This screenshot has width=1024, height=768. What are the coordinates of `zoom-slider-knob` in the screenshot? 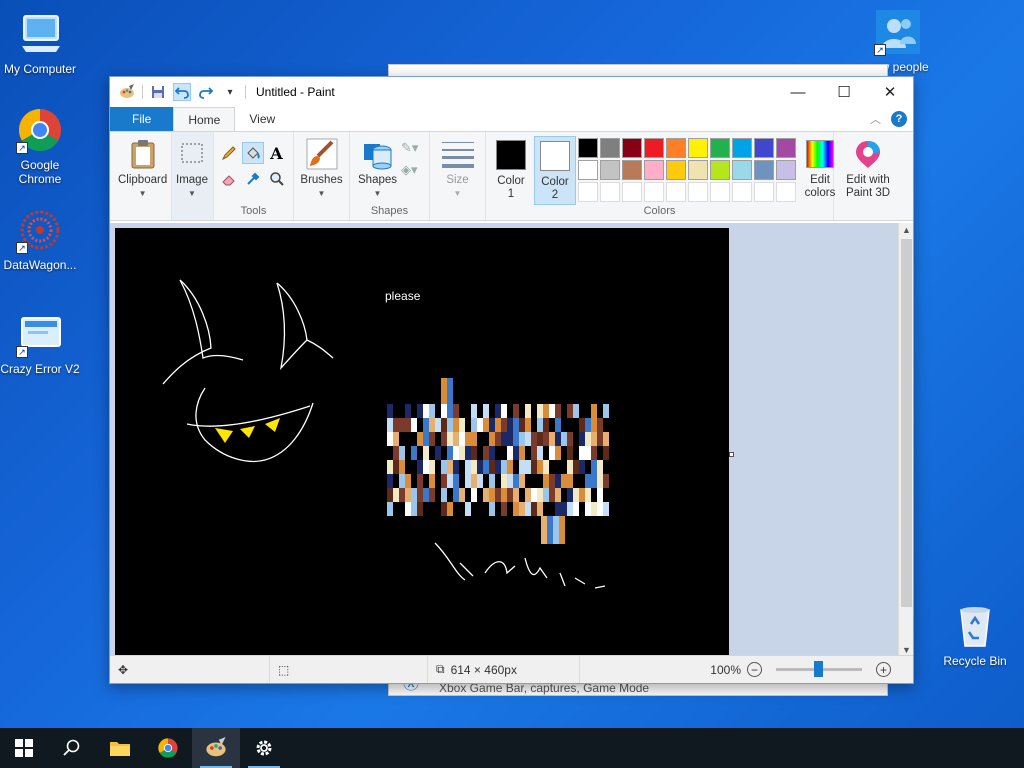 It's located at (818, 669).